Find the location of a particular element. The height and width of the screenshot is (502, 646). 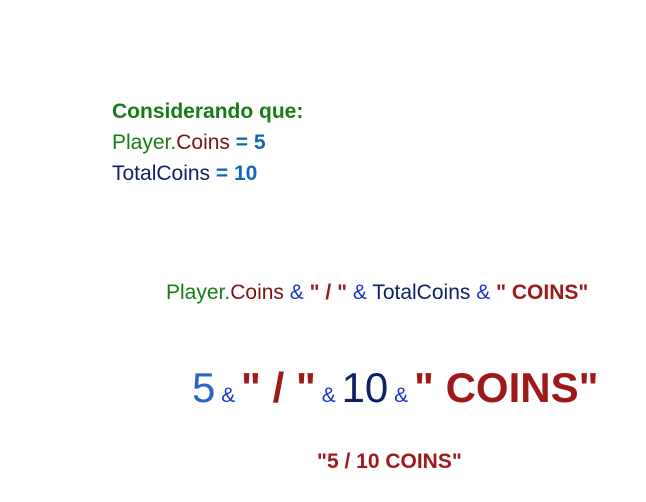

coins-literal: " COINS" is located at coordinates (506, 387).